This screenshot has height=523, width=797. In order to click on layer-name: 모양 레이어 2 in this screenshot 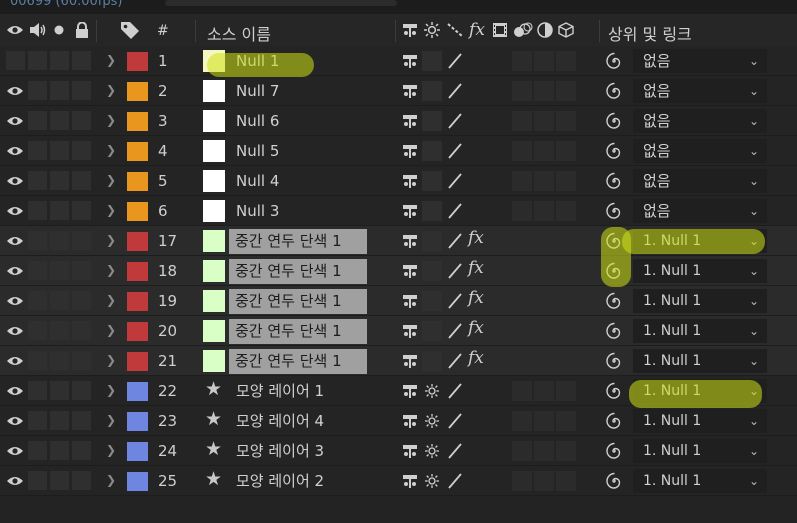, I will do `click(277, 481)`.